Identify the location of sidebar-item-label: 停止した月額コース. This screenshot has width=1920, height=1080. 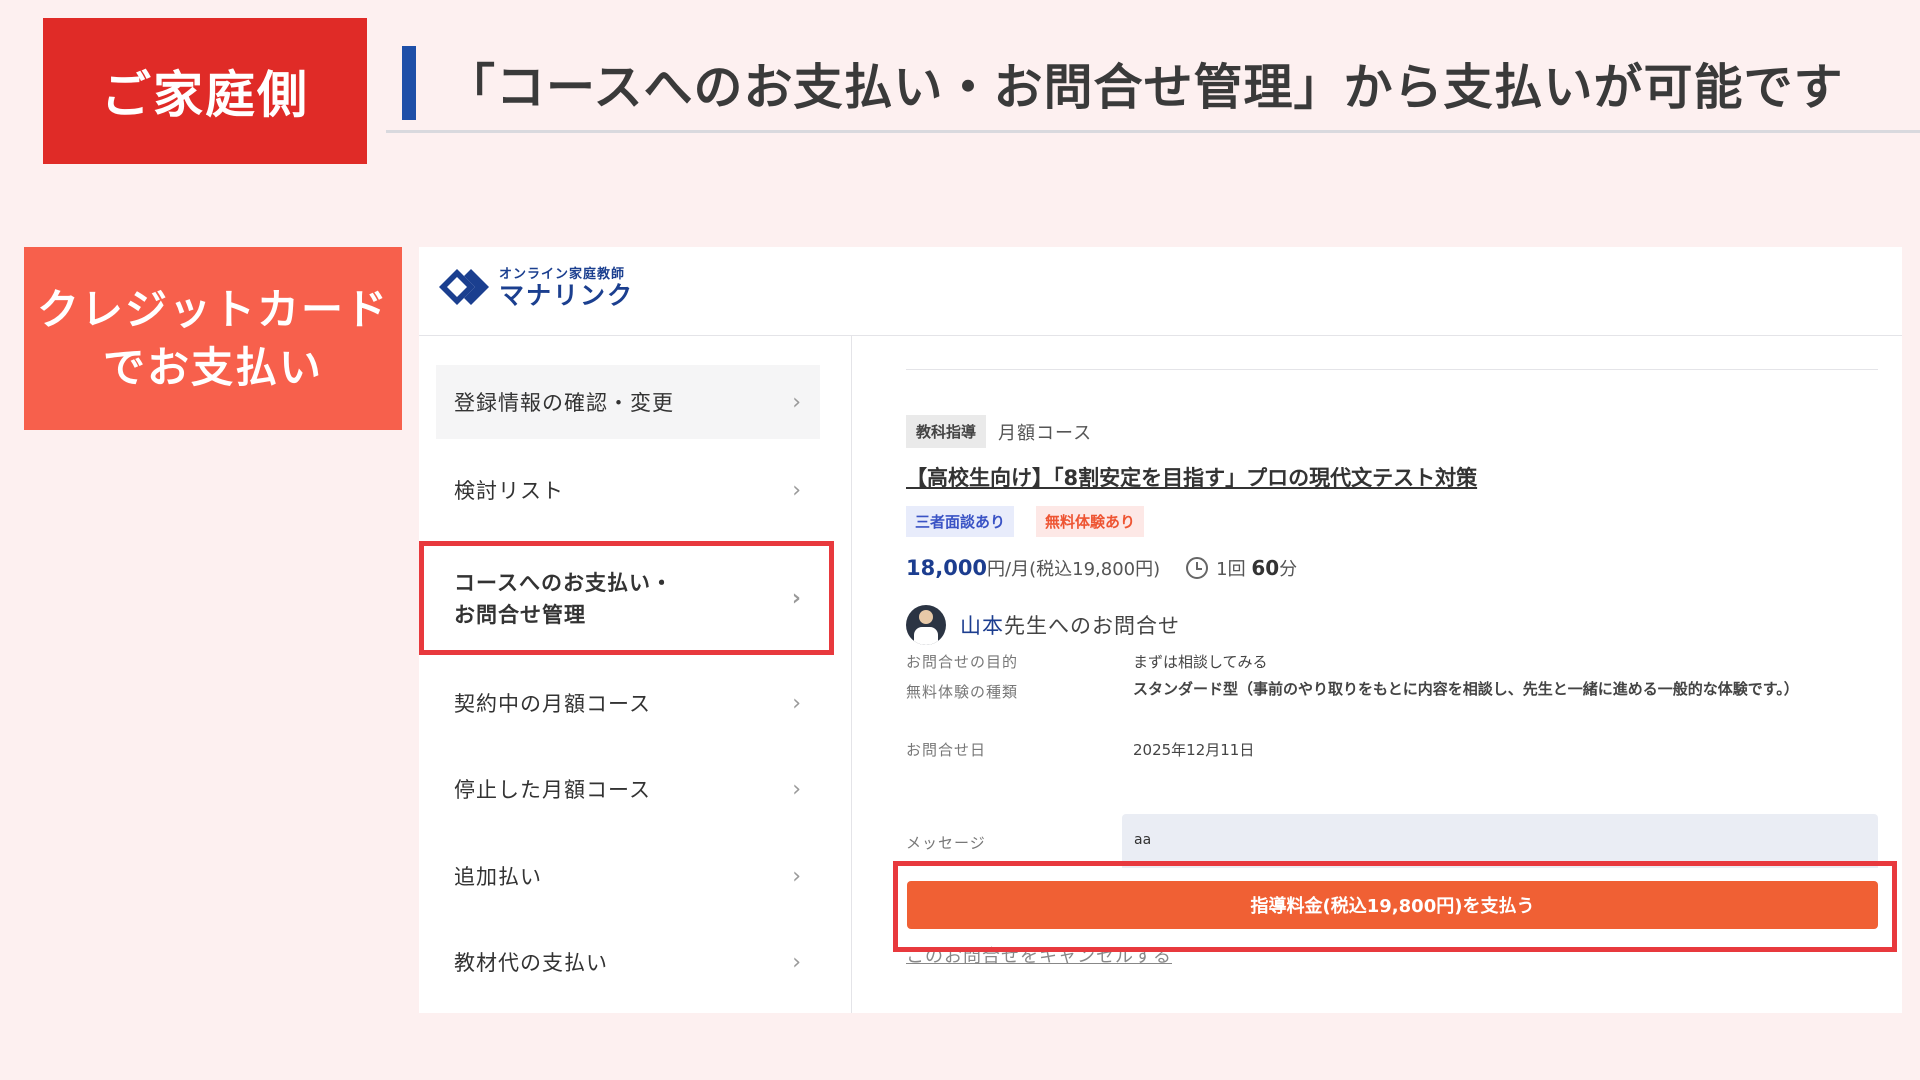
(552, 790).